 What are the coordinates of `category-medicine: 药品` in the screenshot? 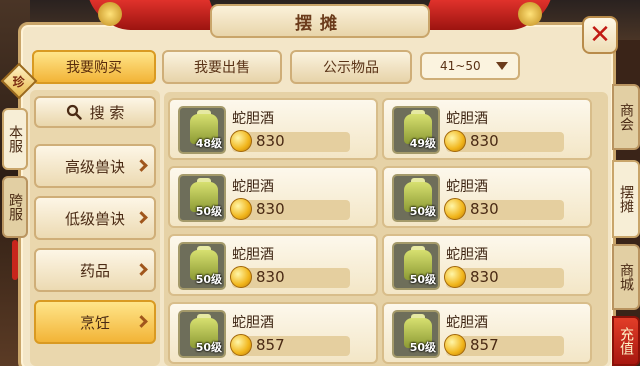 It's located at (95, 270).